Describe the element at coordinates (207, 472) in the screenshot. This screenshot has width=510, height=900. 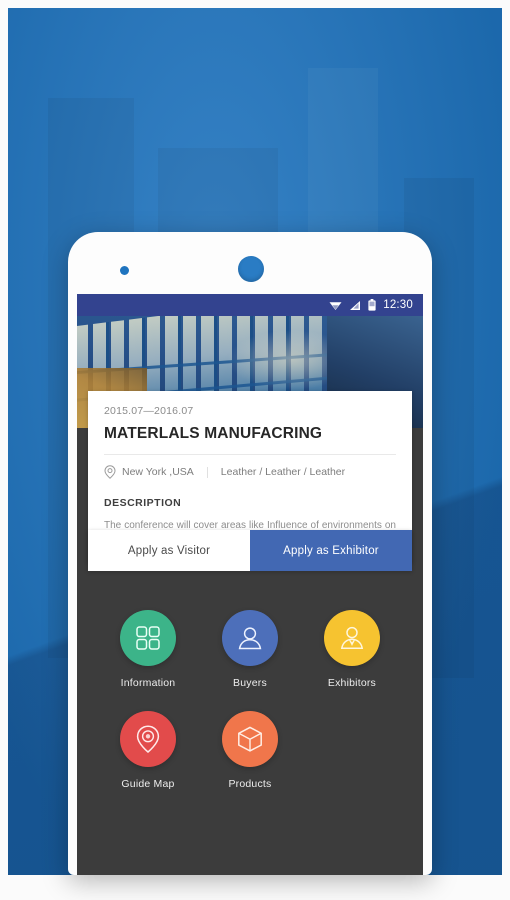
I see `meta-separator` at that location.